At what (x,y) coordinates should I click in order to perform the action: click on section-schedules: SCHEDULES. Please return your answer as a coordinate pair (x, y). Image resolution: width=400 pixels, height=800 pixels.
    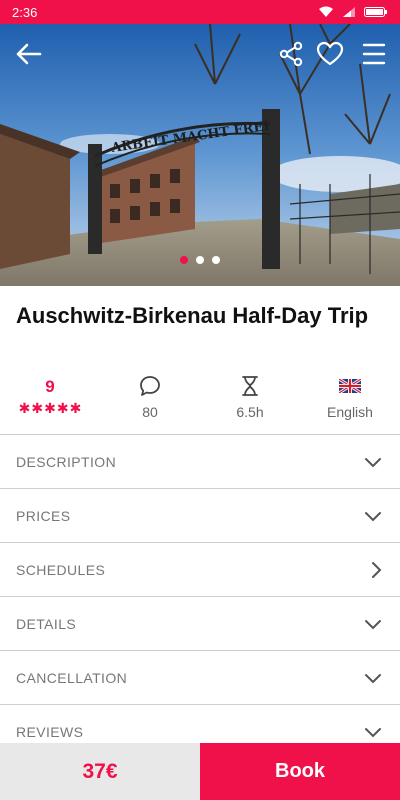
    Looking at the image, I should click on (200, 569).